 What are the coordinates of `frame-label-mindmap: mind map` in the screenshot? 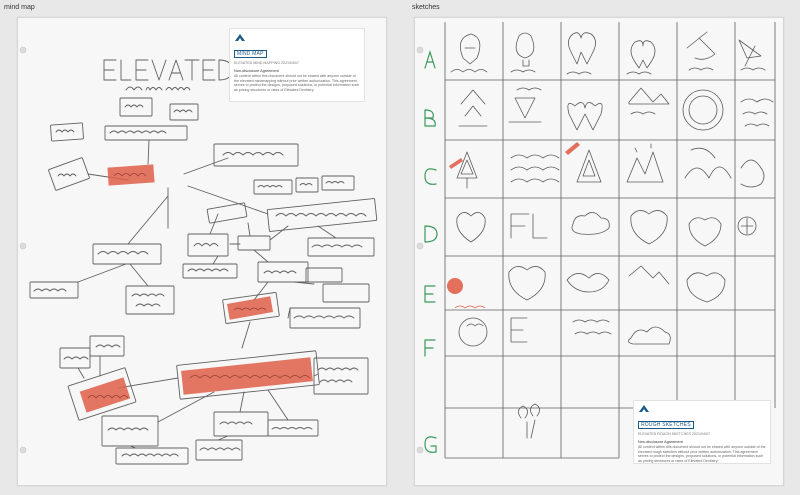 It's located at (19, 7).